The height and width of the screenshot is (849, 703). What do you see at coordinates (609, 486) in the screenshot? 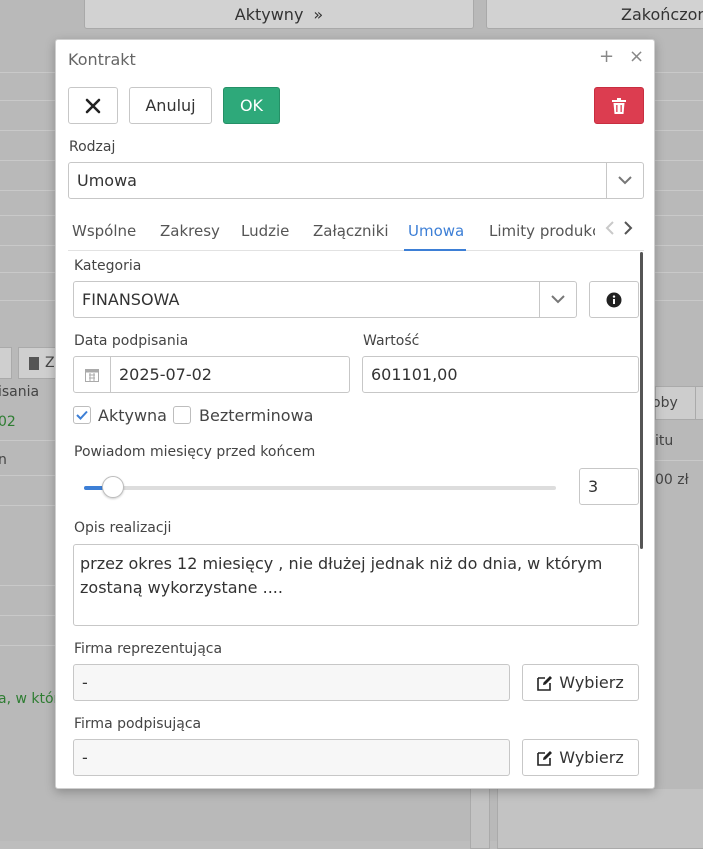
I see `notify-months-input: 3` at bounding box center [609, 486].